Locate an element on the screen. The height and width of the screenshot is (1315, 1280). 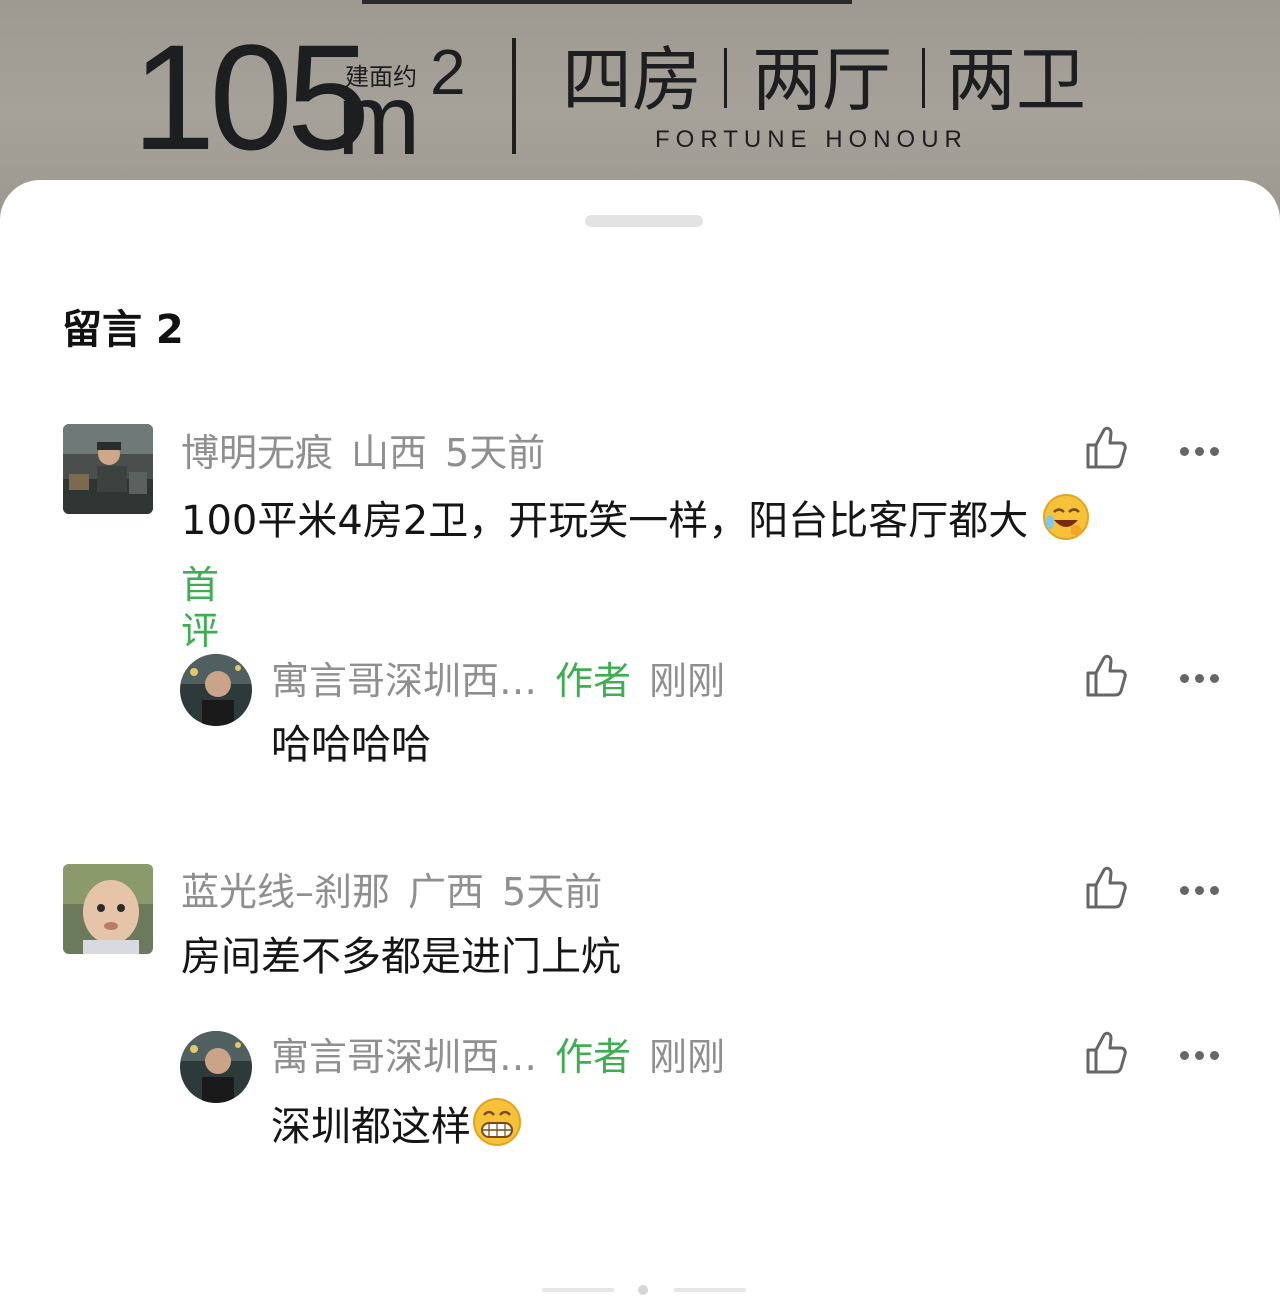
halls-count: 两厅 is located at coordinates (822, 80).